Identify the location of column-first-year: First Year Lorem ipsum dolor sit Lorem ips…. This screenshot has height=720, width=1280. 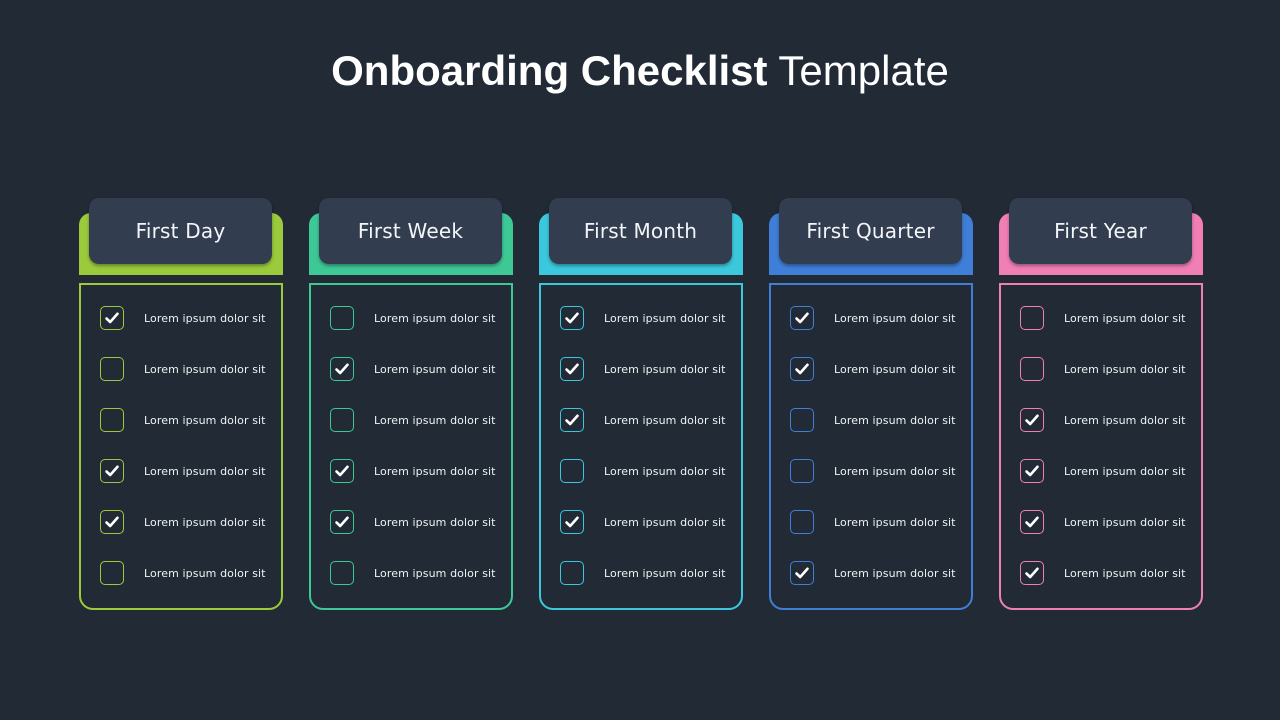
(1101, 404).